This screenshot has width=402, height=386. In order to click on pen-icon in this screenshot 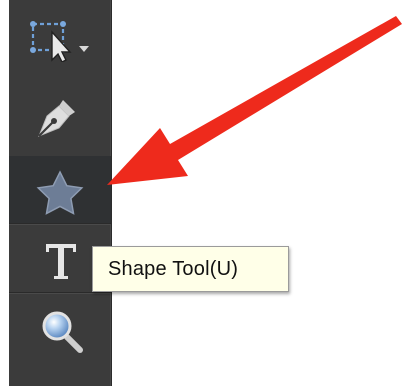, I will do `click(56, 118)`.